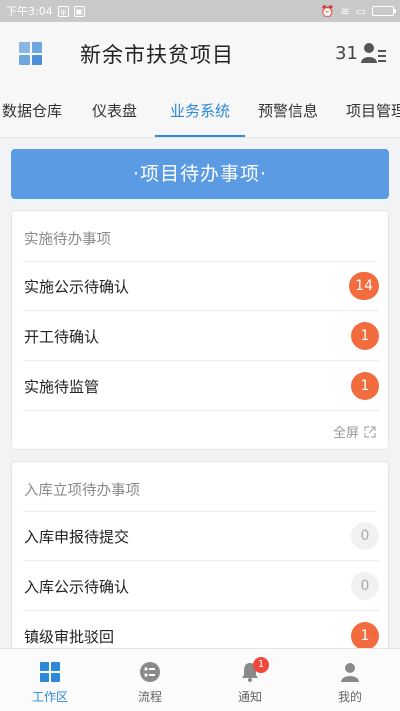 The height and width of the screenshot is (711, 400). I want to click on tab-project-management: 项目管理, so click(373, 110).